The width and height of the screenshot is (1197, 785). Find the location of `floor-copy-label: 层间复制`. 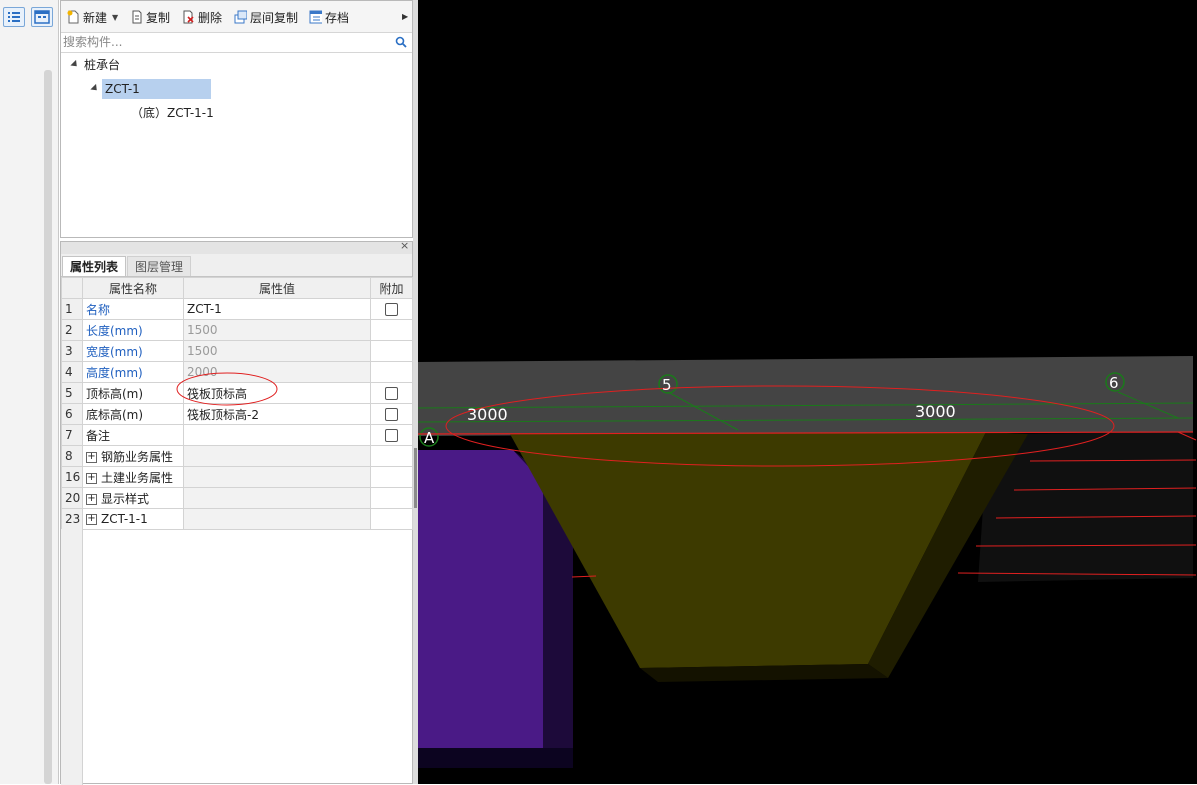

floor-copy-label: 层间复制 is located at coordinates (274, 17).